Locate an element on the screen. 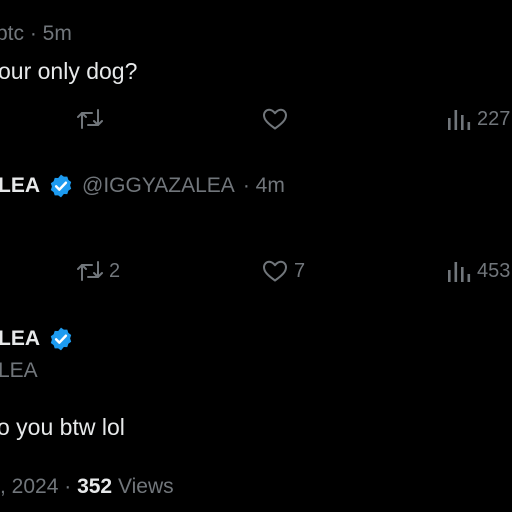 The image size is (512, 512). post1-views-button: 227 is located at coordinates (478, 119).